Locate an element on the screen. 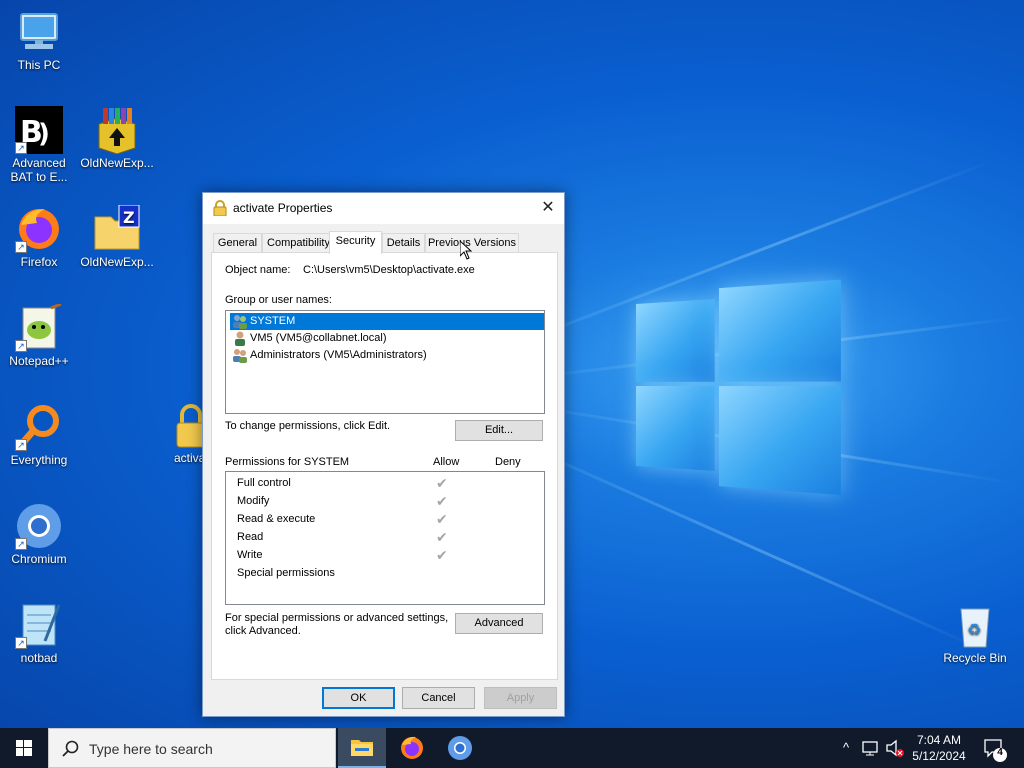 The width and height of the screenshot is (1024, 768). permission-name: Read & execute is located at coordinates (276, 519).